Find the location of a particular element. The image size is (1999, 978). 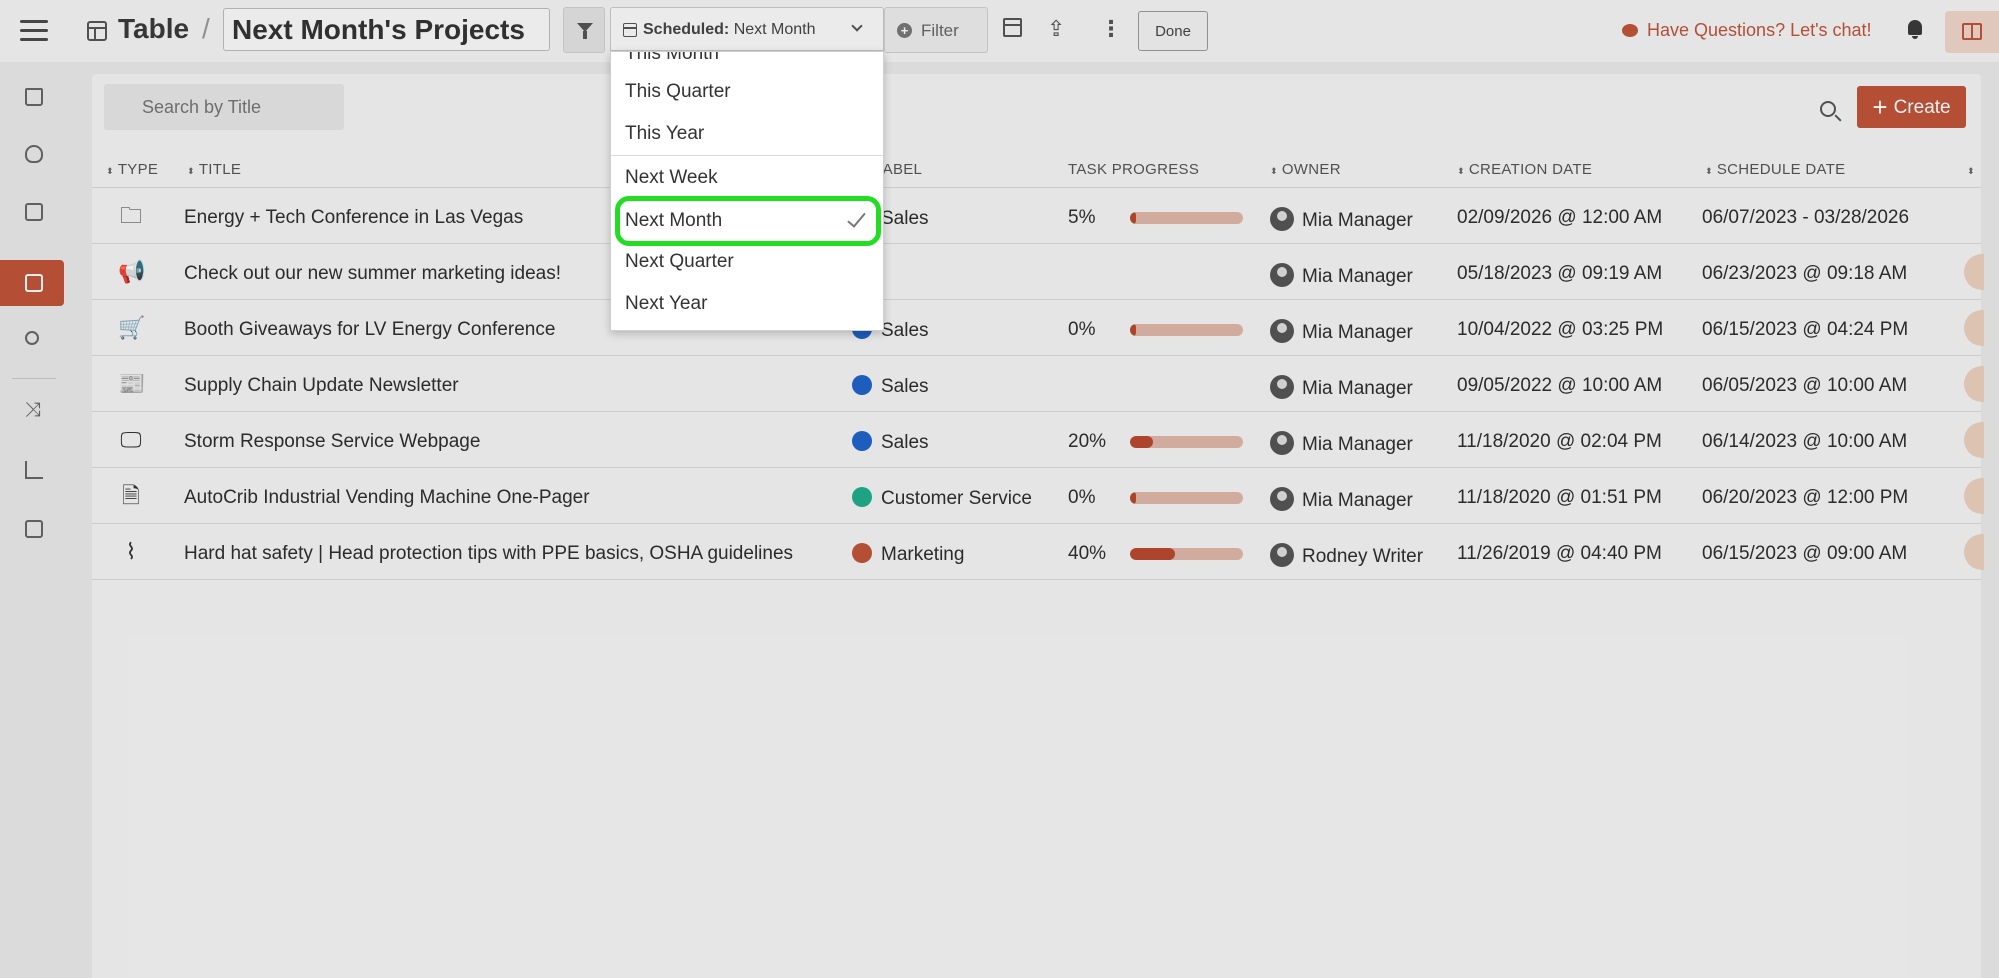

bulb-icon is located at coordinates (34, 154).